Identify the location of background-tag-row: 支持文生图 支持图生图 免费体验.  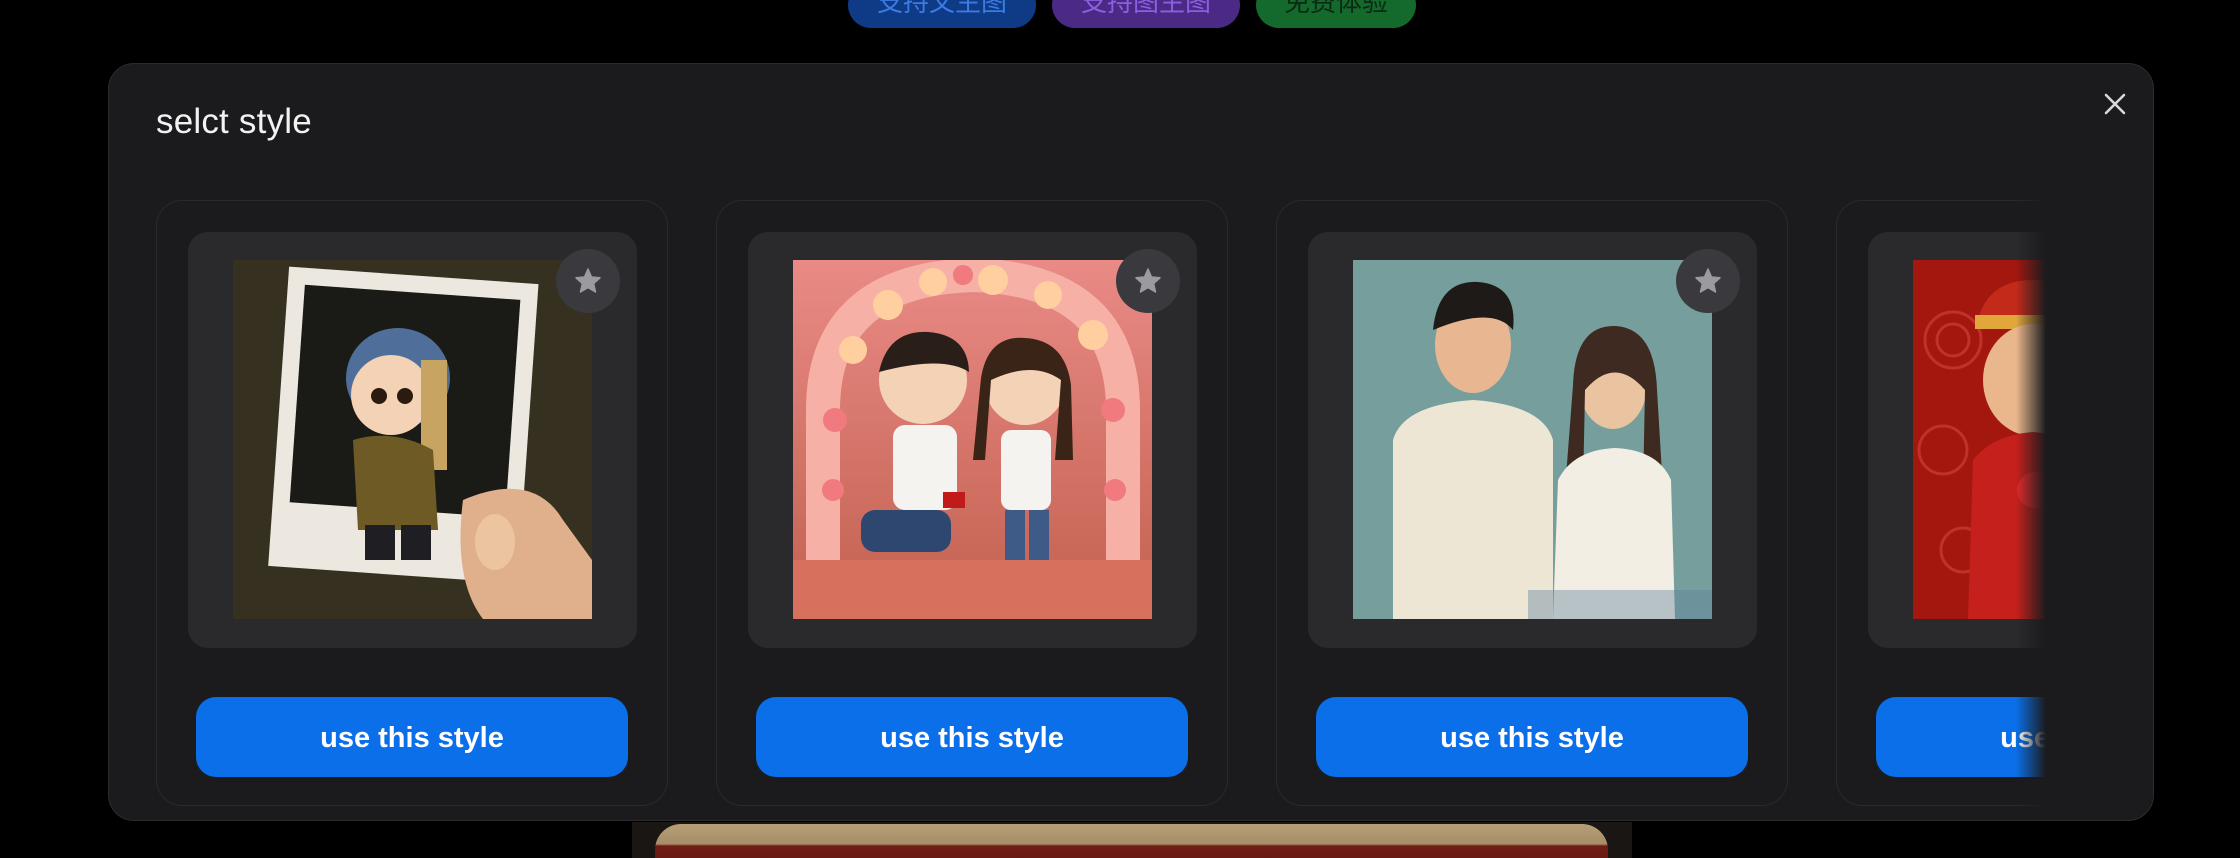
(1120, 15).